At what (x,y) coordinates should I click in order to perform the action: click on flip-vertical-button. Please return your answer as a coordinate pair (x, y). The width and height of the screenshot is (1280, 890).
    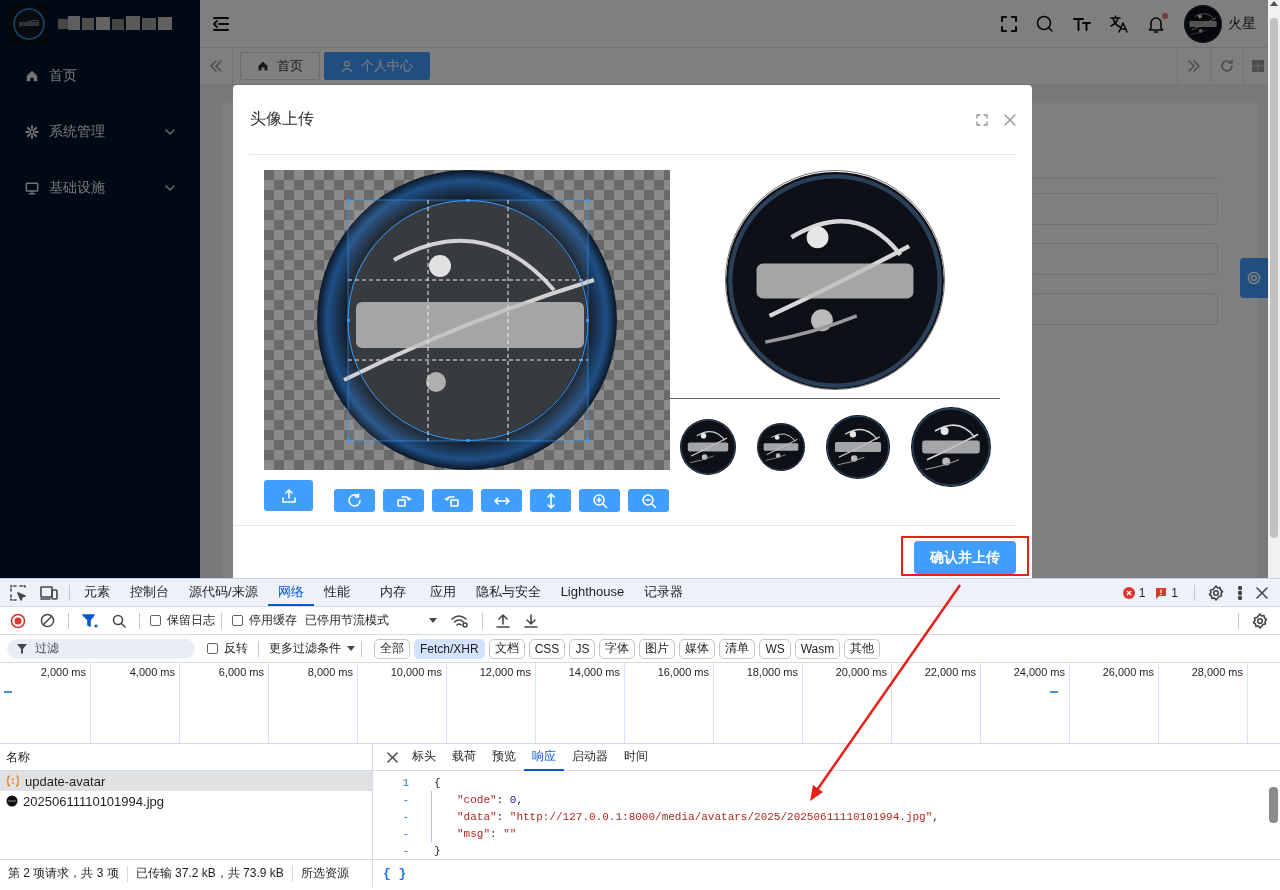
    Looking at the image, I should click on (550, 500).